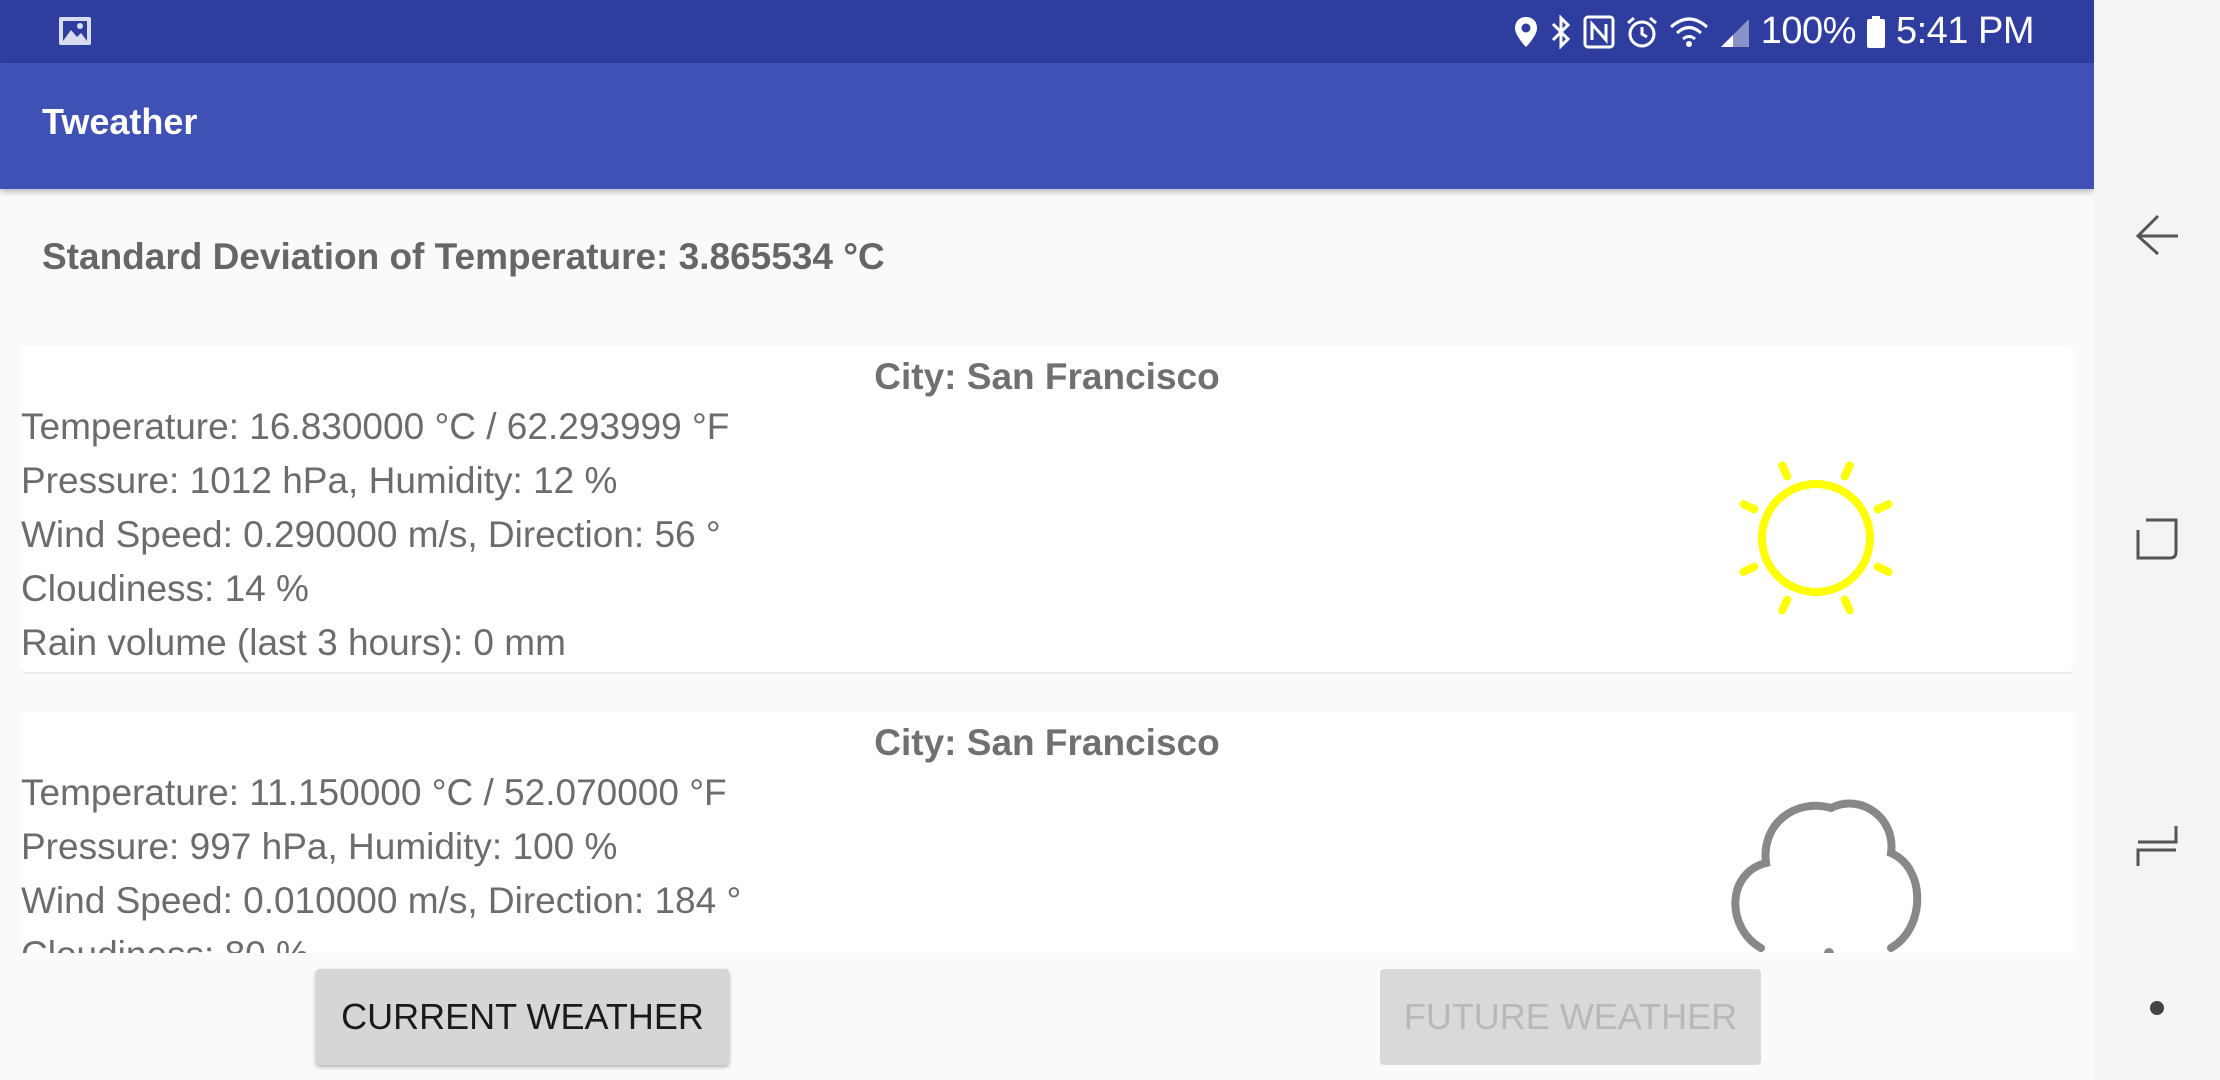 Image resolution: width=2220 pixels, height=1080 pixels. I want to click on recent-apps-icon, so click(2157, 846).